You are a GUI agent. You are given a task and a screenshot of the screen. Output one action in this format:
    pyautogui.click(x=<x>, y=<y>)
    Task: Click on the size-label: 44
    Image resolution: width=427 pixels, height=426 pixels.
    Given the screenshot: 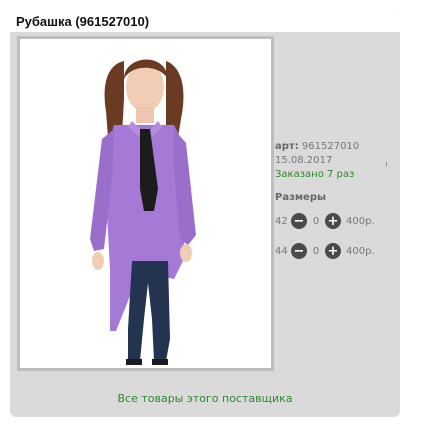 What is the action you would take?
    pyautogui.click(x=281, y=251)
    